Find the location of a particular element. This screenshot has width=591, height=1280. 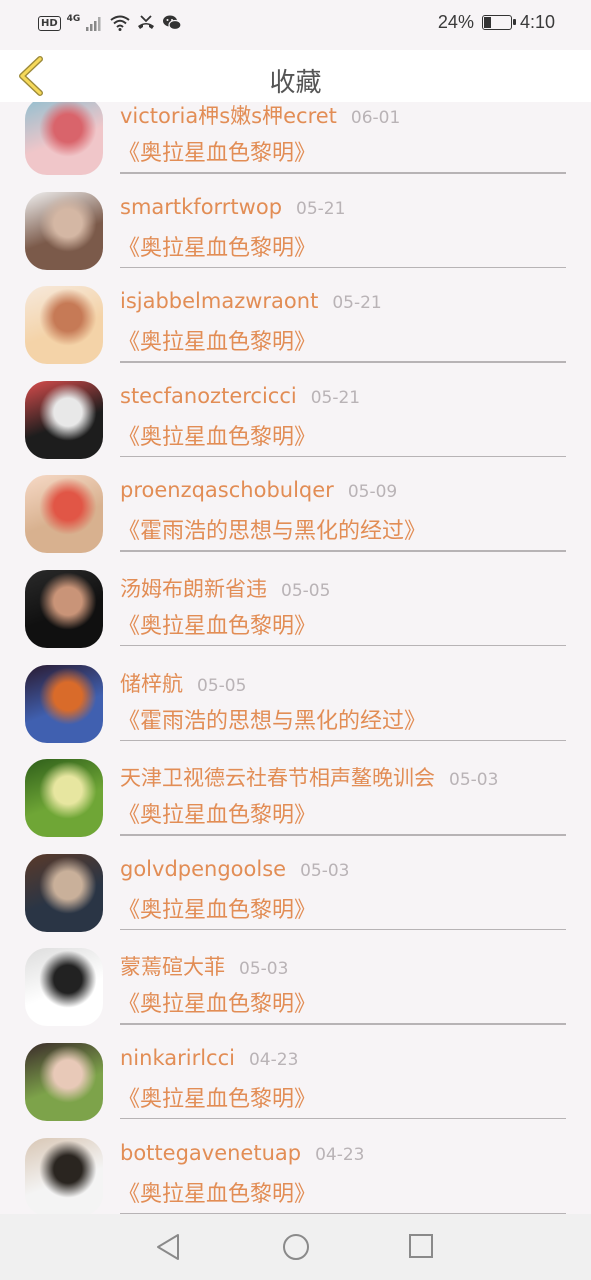

wifi-icon is located at coordinates (120, 23).